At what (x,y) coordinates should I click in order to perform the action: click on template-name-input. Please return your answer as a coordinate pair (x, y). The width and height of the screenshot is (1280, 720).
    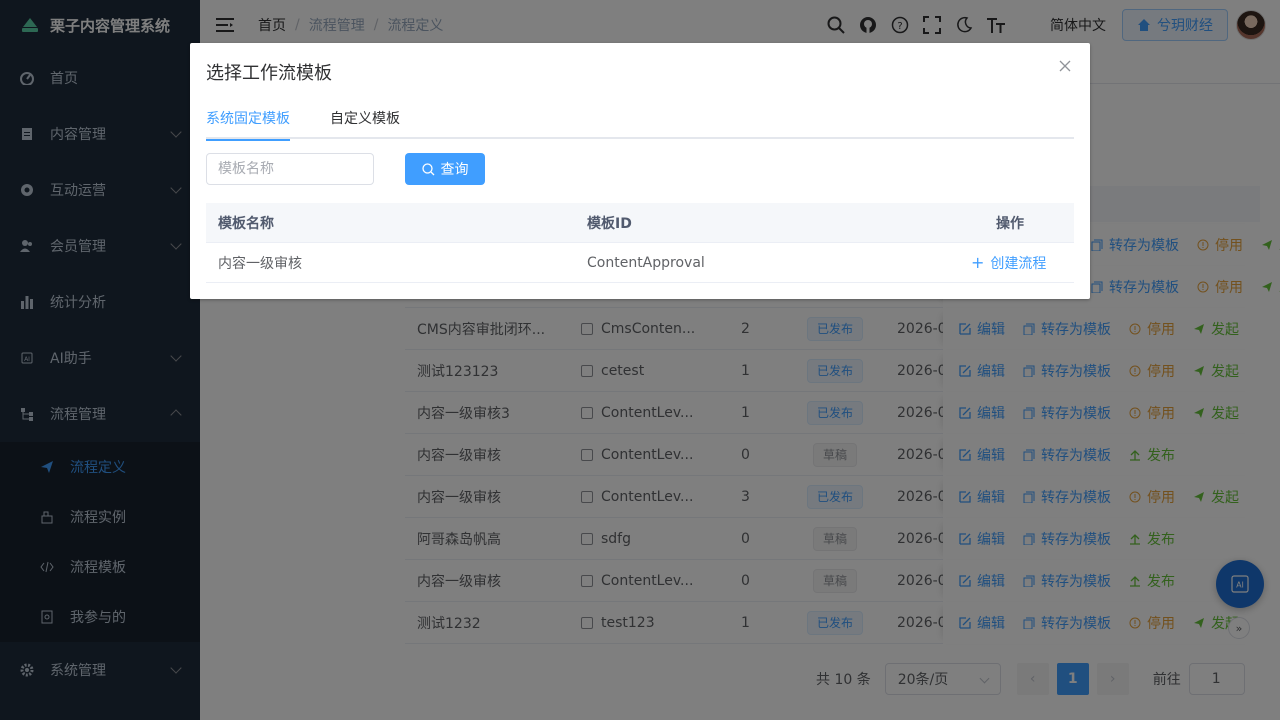
    Looking at the image, I should click on (290, 169).